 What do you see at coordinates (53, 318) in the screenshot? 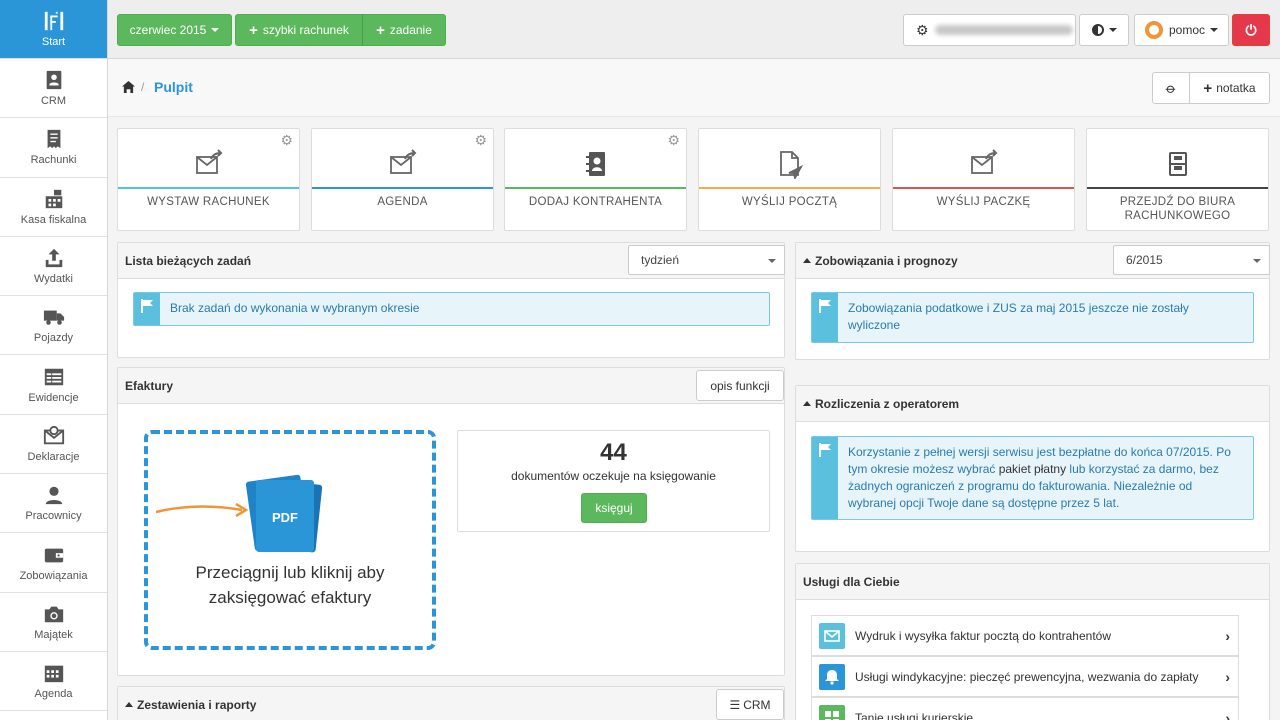
I see `truck-icon` at bounding box center [53, 318].